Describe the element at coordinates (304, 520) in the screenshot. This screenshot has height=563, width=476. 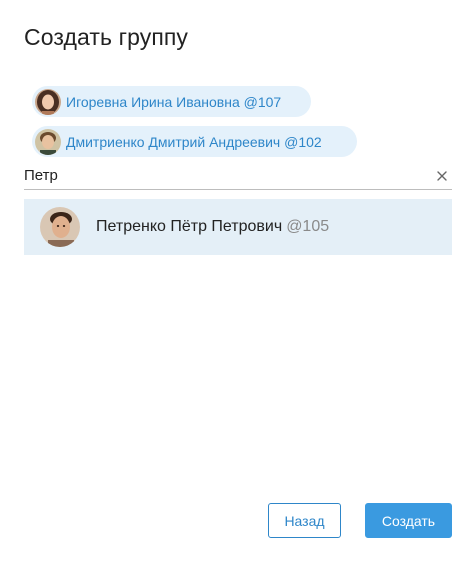
I see `back-button: Назад` at that location.